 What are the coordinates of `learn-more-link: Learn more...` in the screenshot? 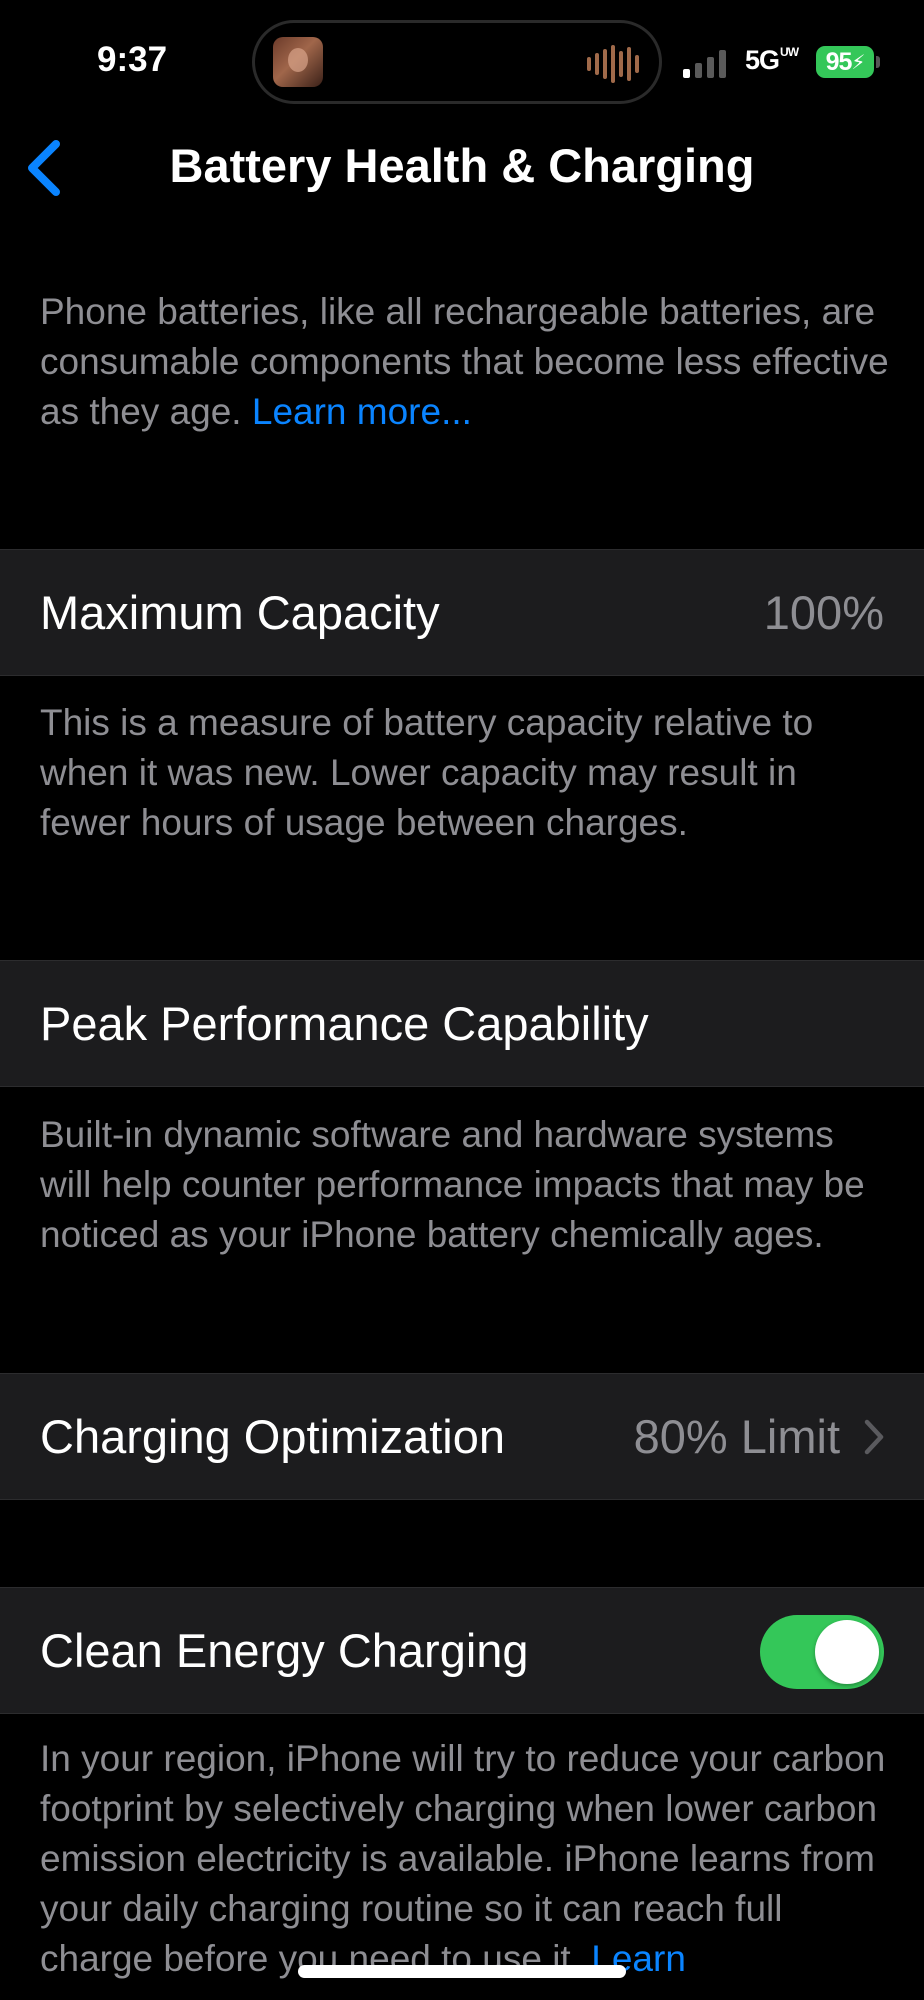 It's located at (362, 411).